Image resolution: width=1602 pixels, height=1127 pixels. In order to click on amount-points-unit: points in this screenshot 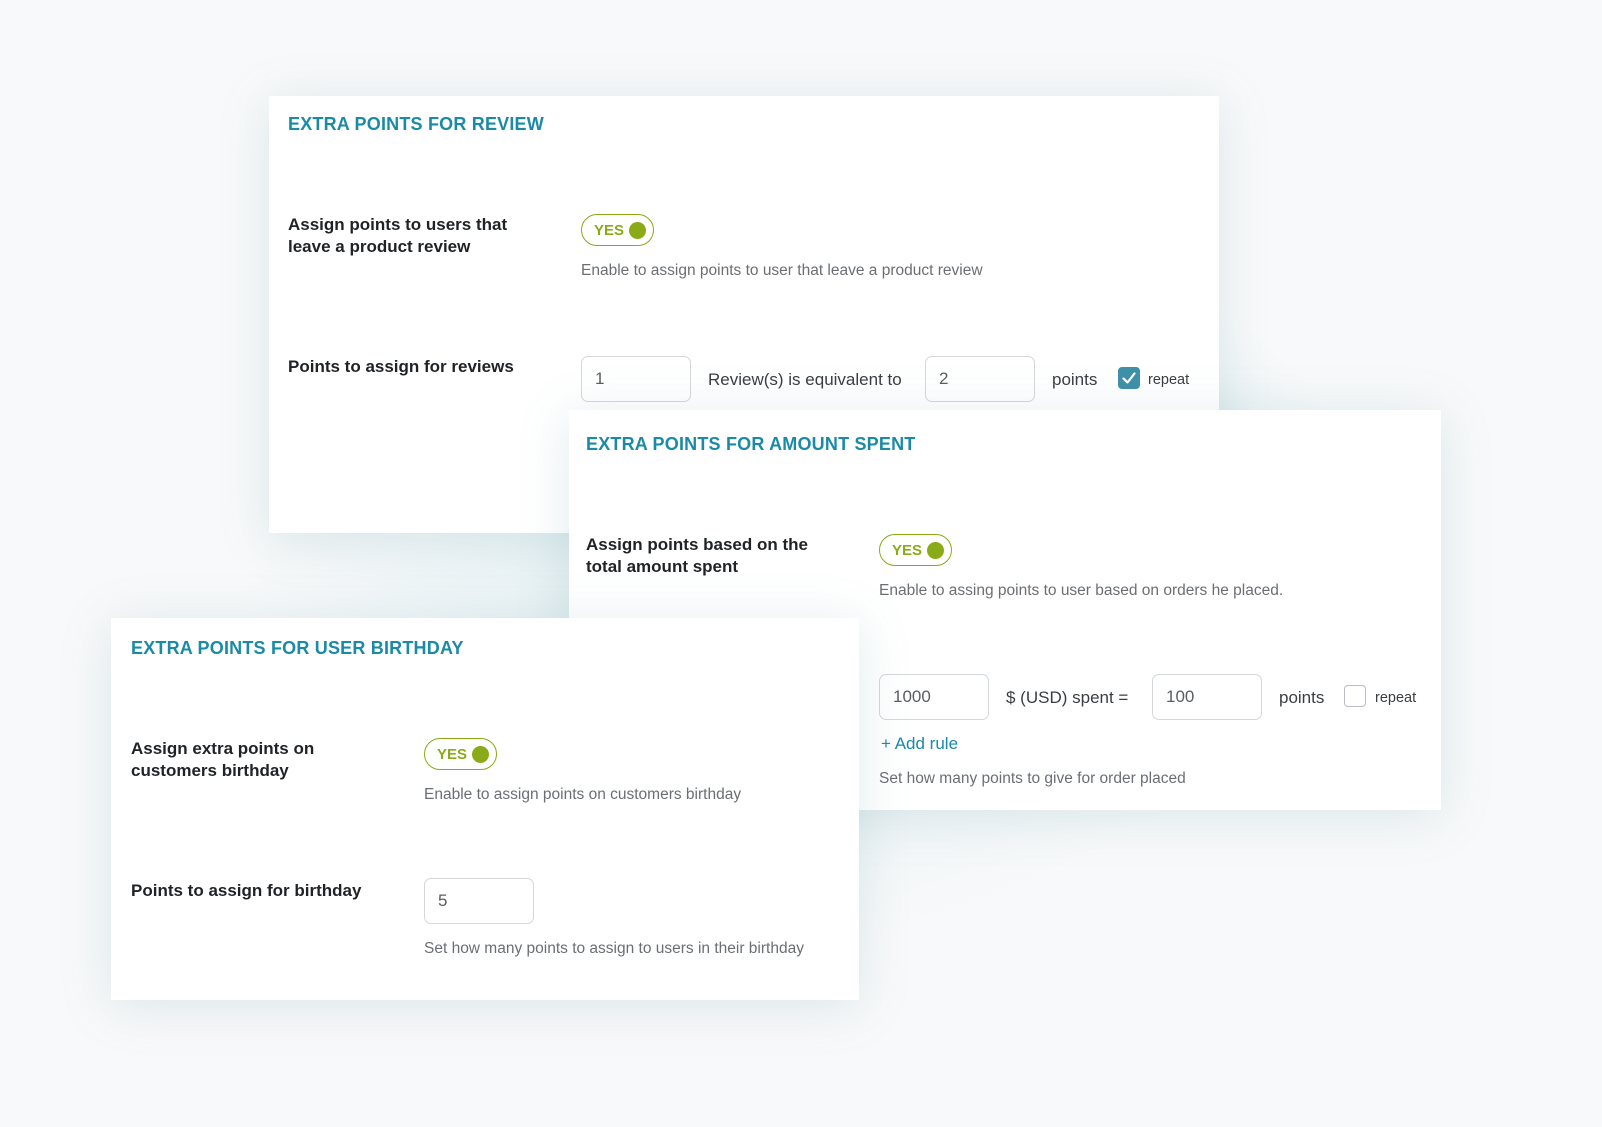, I will do `click(1302, 697)`.